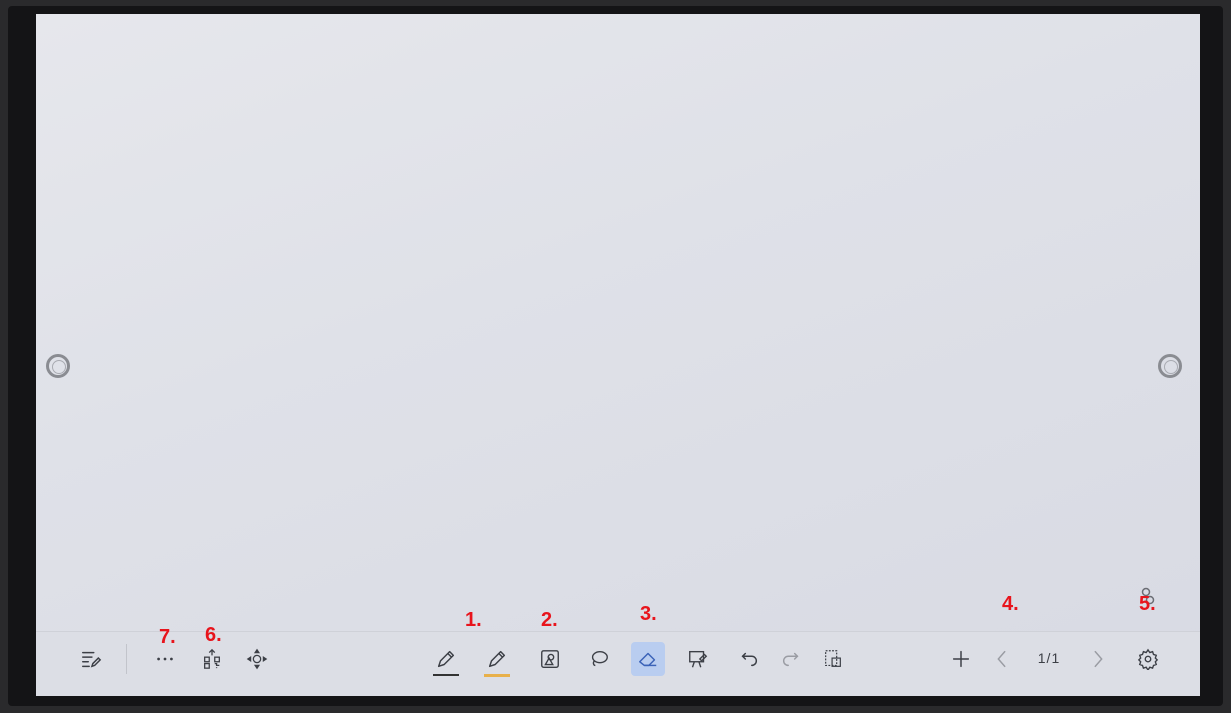 The width and height of the screenshot is (1231, 713). I want to click on chevron-right-icon, so click(1098, 659).